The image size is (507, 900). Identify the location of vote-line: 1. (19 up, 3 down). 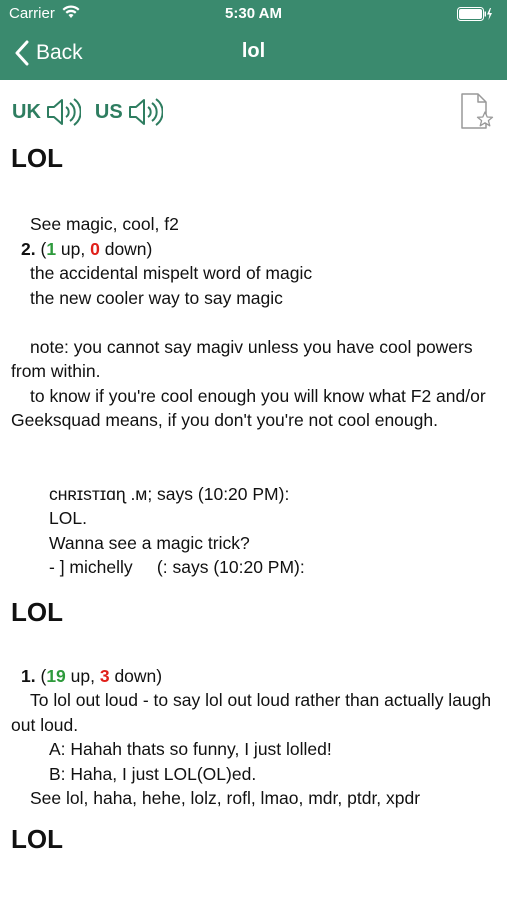
(255, 676).